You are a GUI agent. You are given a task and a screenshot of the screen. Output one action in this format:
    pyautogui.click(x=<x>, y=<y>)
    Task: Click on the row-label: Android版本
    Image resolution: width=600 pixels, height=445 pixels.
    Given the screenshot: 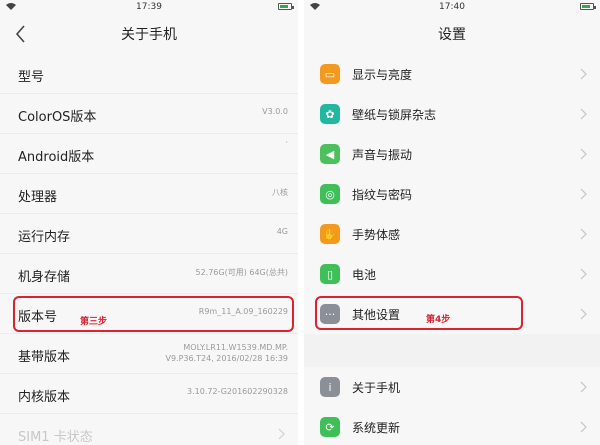 What is the action you would take?
    pyautogui.click(x=56, y=157)
    